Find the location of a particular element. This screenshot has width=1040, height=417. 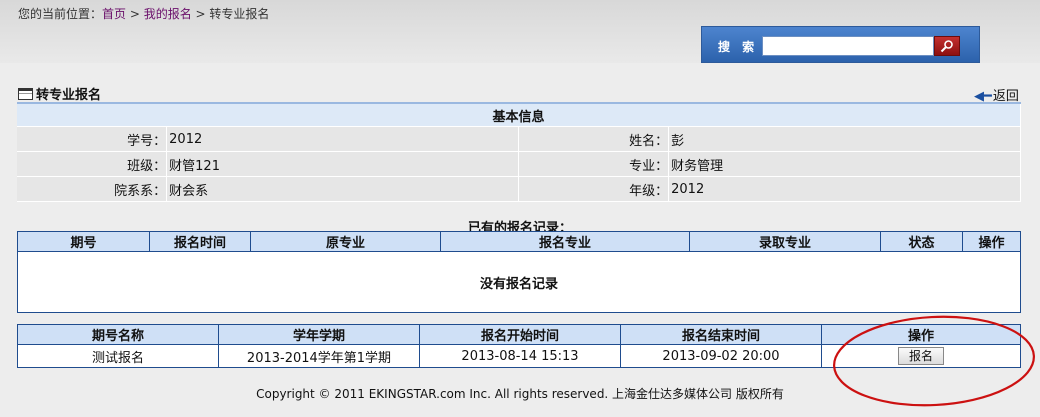

breadcrumb-prefix: 您的当前位置： is located at coordinates (60, 14).